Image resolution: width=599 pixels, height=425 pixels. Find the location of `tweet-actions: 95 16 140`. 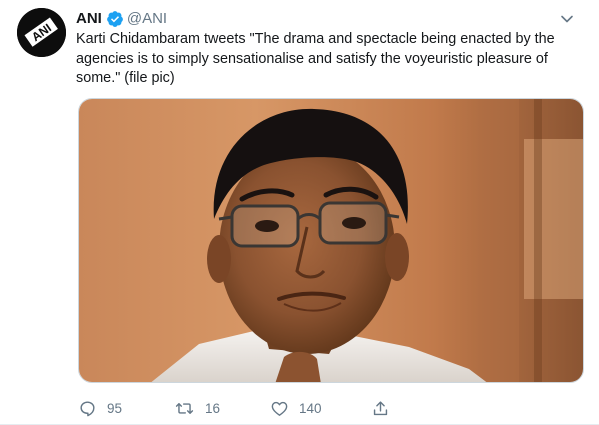

tweet-actions: 95 16 140 is located at coordinates (276, 408).